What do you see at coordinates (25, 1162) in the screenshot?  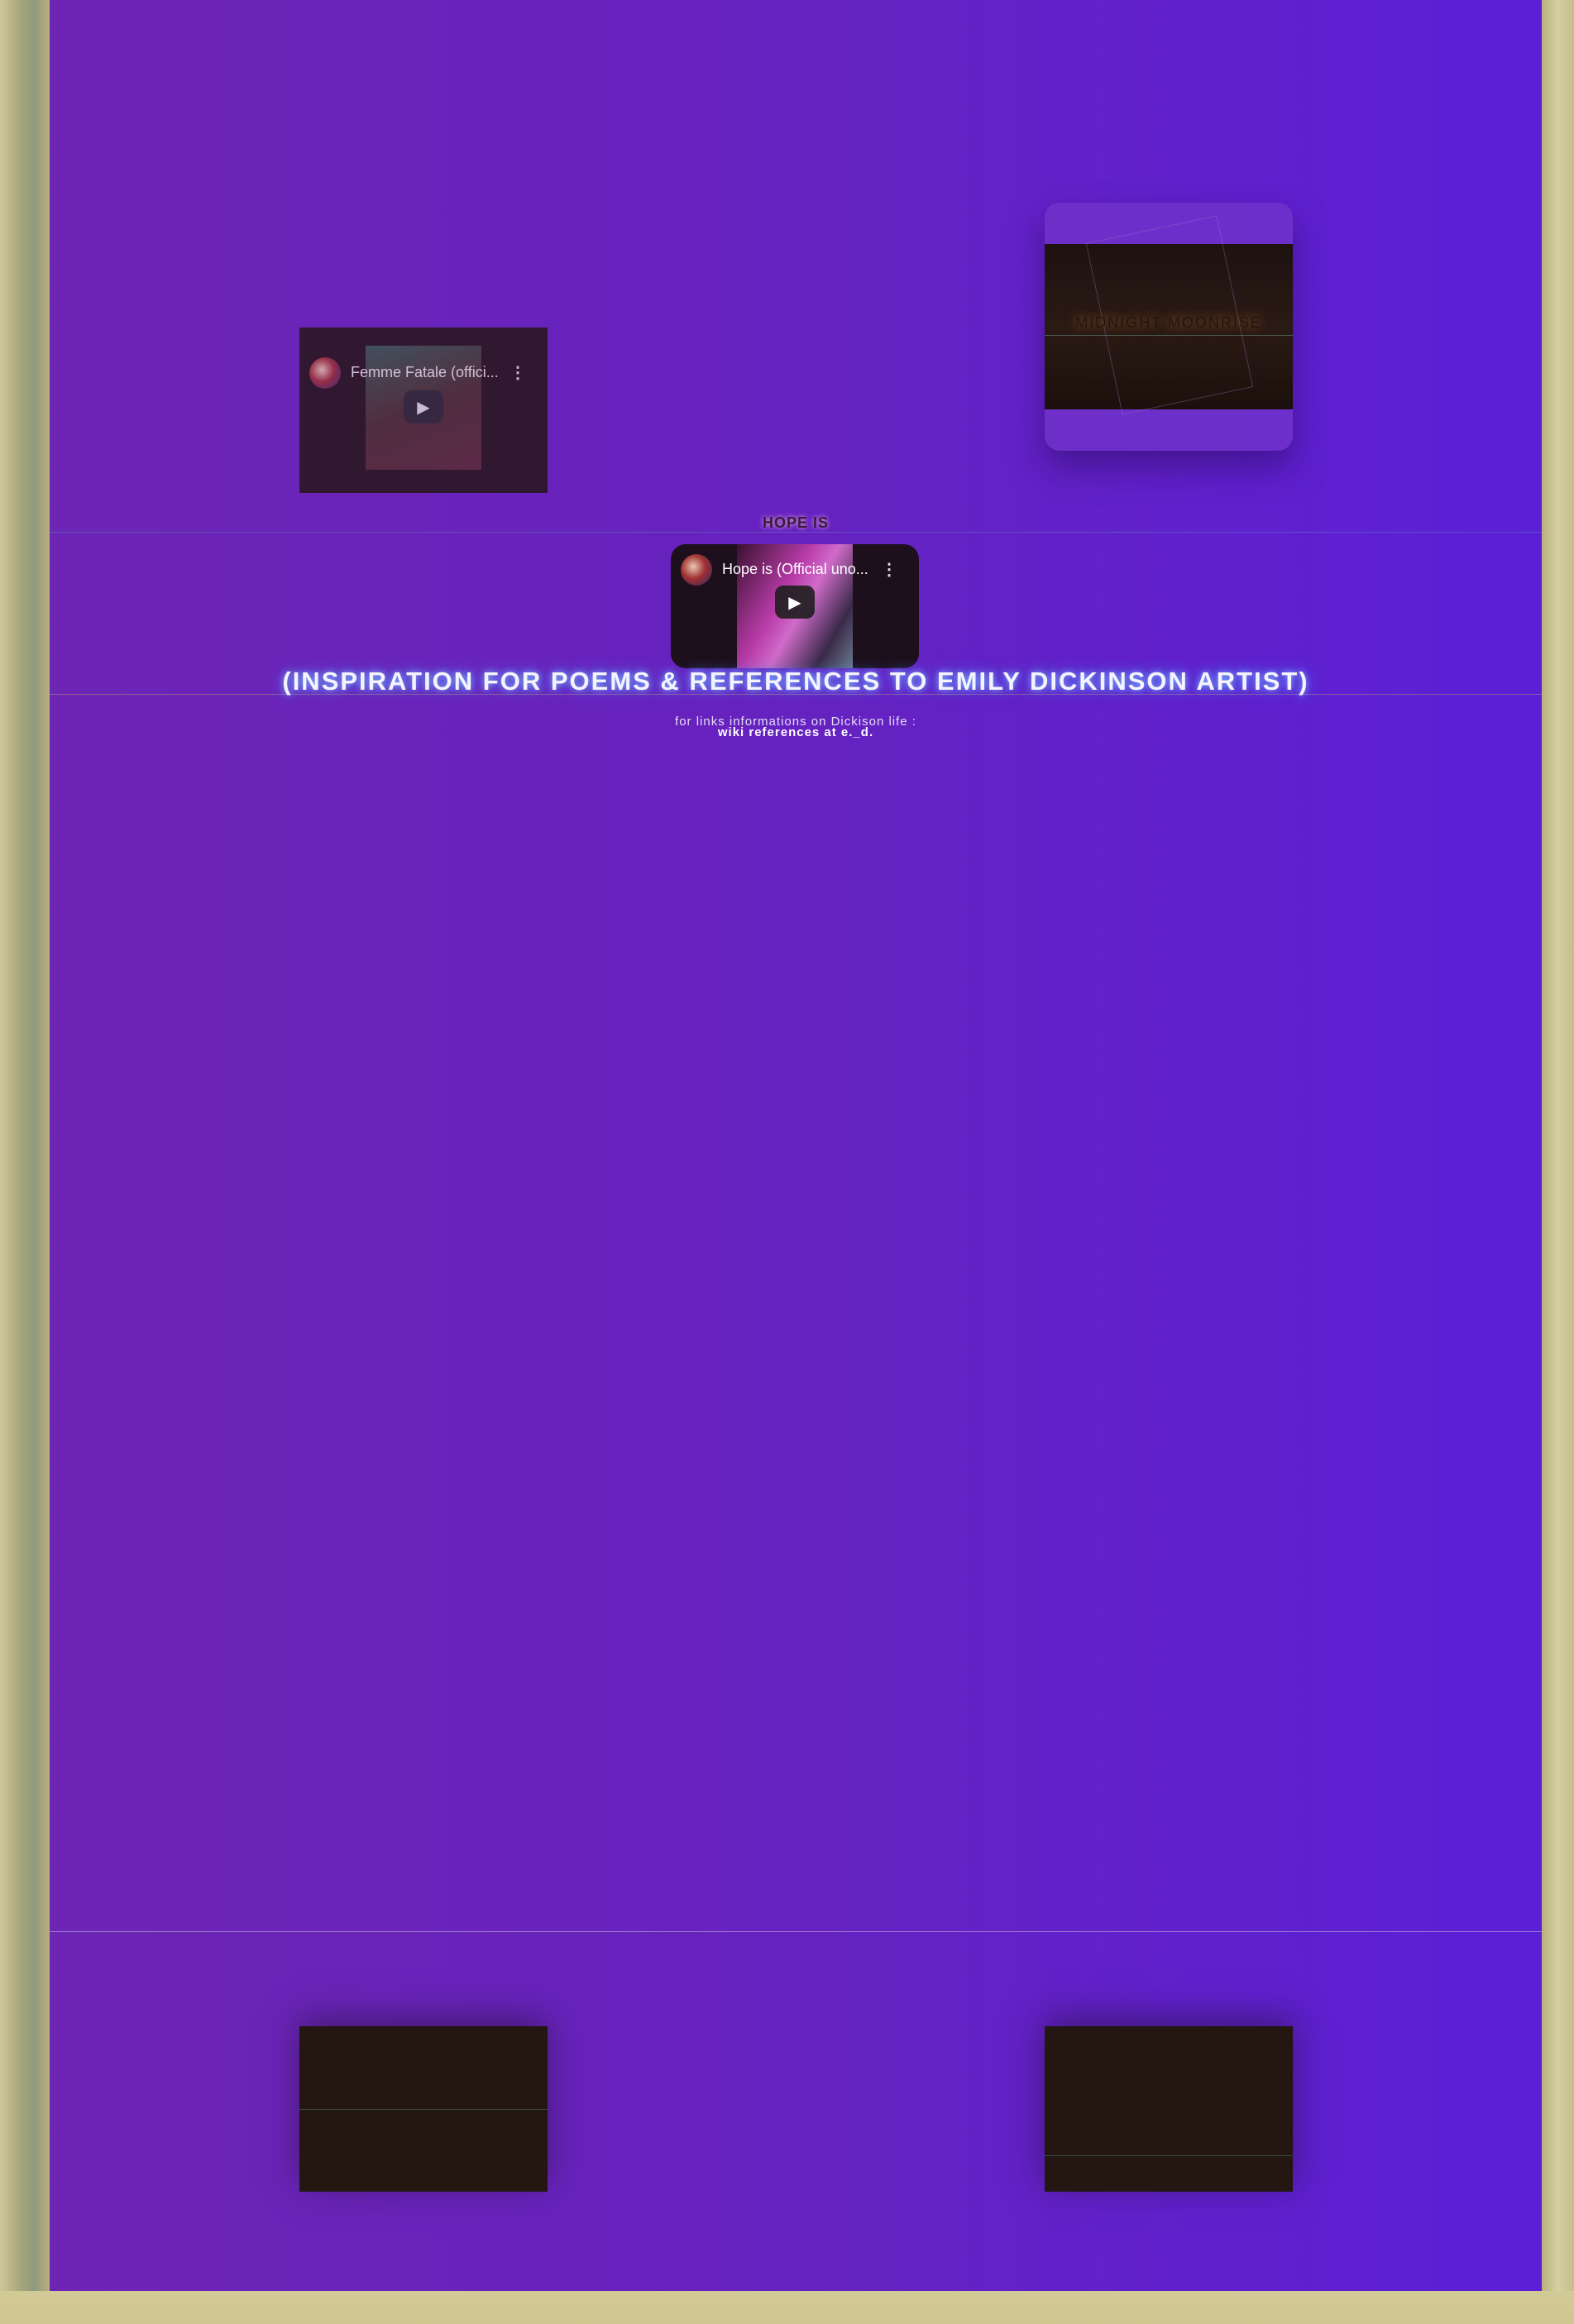 I see `page-frame-left` at bounding box center [25, 1162].